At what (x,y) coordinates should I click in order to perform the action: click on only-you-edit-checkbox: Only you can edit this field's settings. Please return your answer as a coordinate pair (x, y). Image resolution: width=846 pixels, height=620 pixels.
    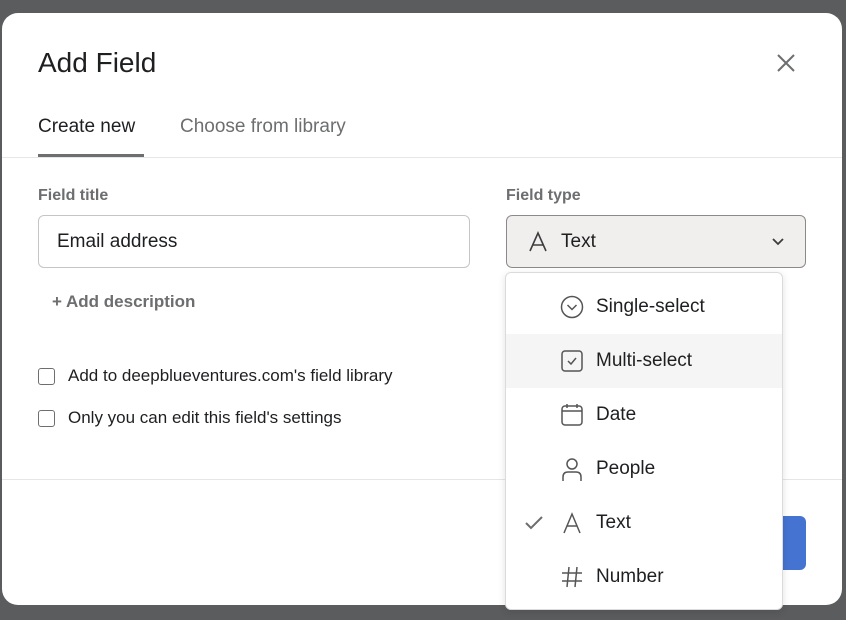
    Looking at the image, I should click on (190, 418).